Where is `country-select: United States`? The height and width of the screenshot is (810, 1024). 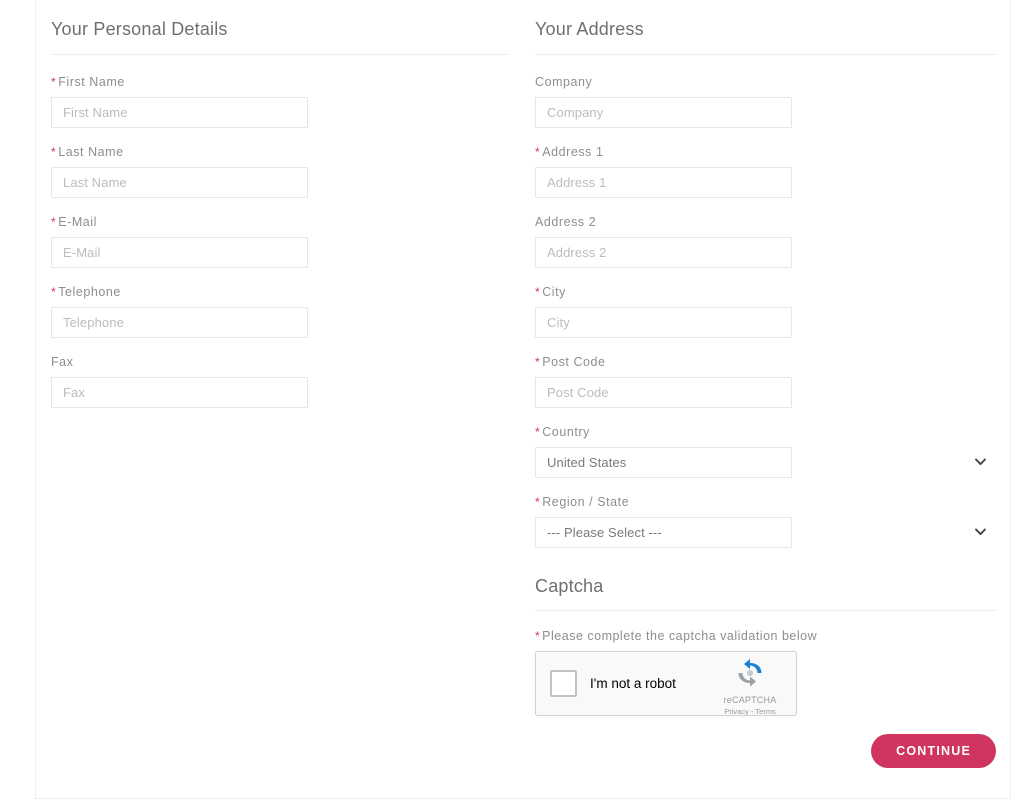
country-select: United States is located at coordinates (663, 462).